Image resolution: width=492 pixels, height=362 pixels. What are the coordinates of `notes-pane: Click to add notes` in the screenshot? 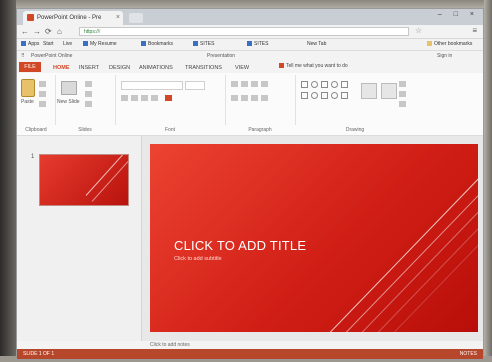 It's located at (312, 345).